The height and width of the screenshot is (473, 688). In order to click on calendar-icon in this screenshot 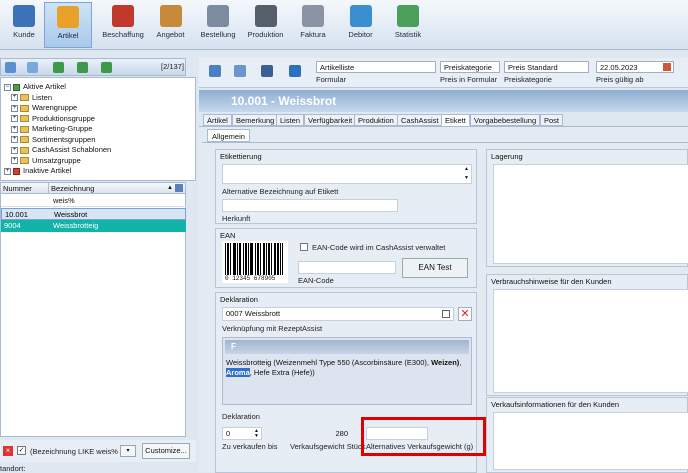, I will do `click(667, 67)`.